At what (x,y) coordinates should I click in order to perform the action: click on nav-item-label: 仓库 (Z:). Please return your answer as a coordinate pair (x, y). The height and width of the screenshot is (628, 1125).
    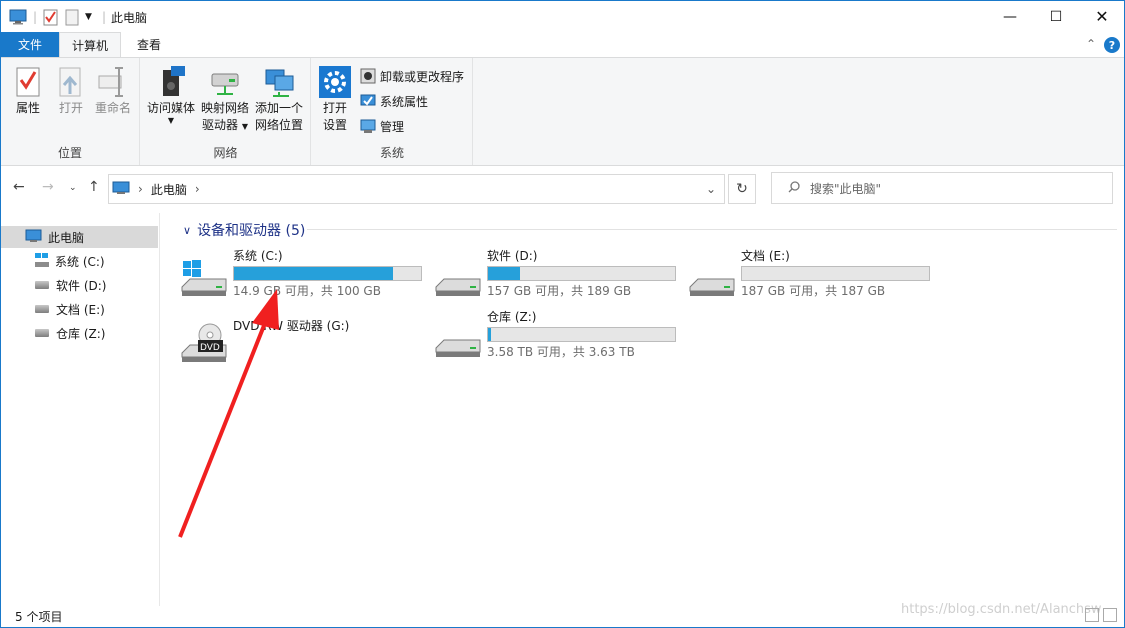
    Looking at the image, I should click on (81, 333).